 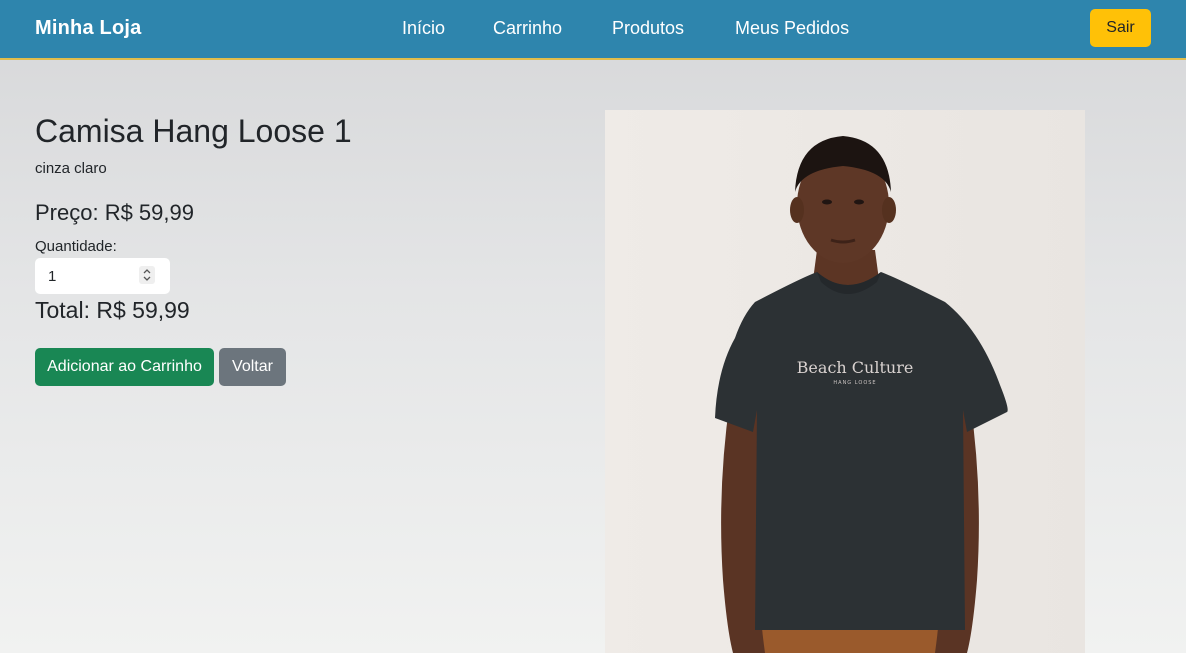 What do you see at coordinates (855, 367) in the screenshot?
I see `shirt-print-text: Beach Culture` at bounding box center [855, 367].